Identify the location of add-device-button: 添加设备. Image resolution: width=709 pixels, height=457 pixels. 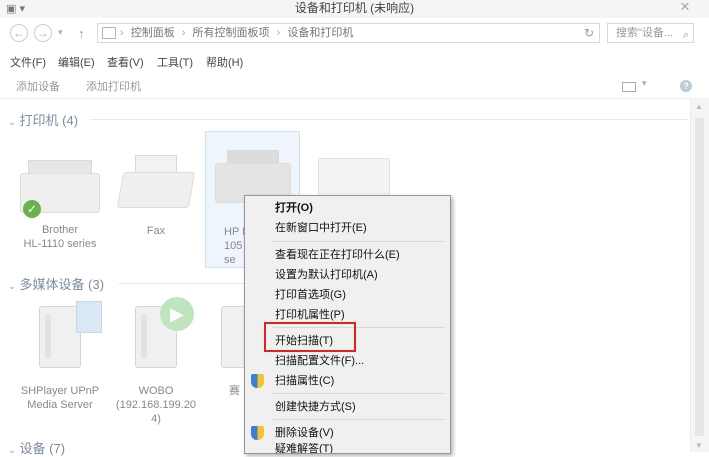
(38, 86).